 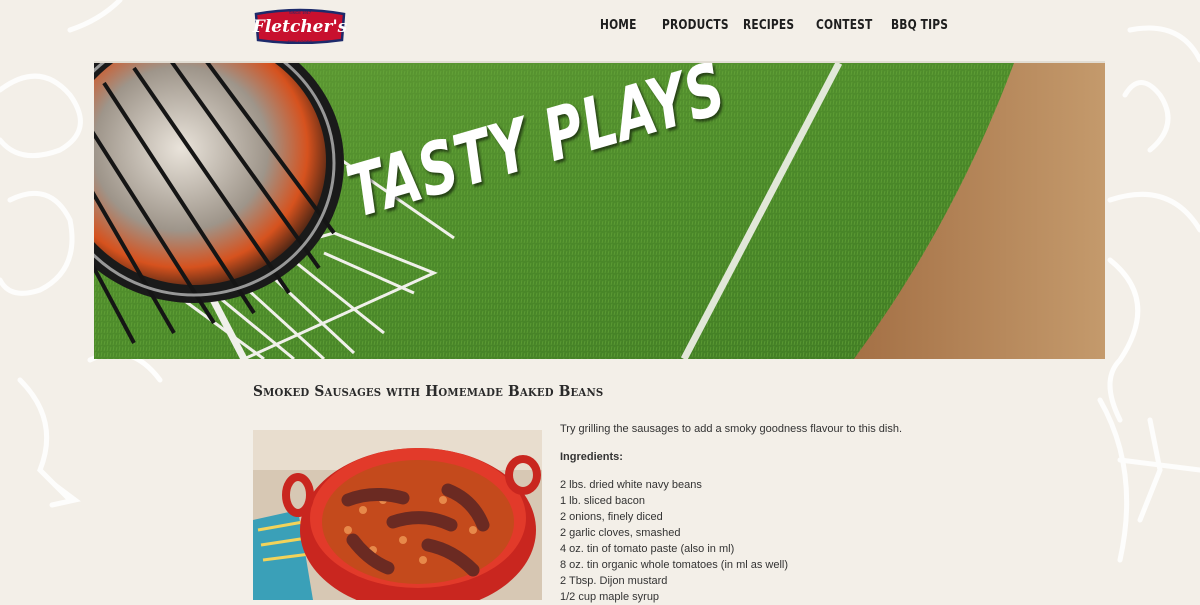 What do you see at coordinates (919, 25) in the screenshot?
I see `nav-bbq-tips: BBQ TIPS` at bounding box center [919, 25].